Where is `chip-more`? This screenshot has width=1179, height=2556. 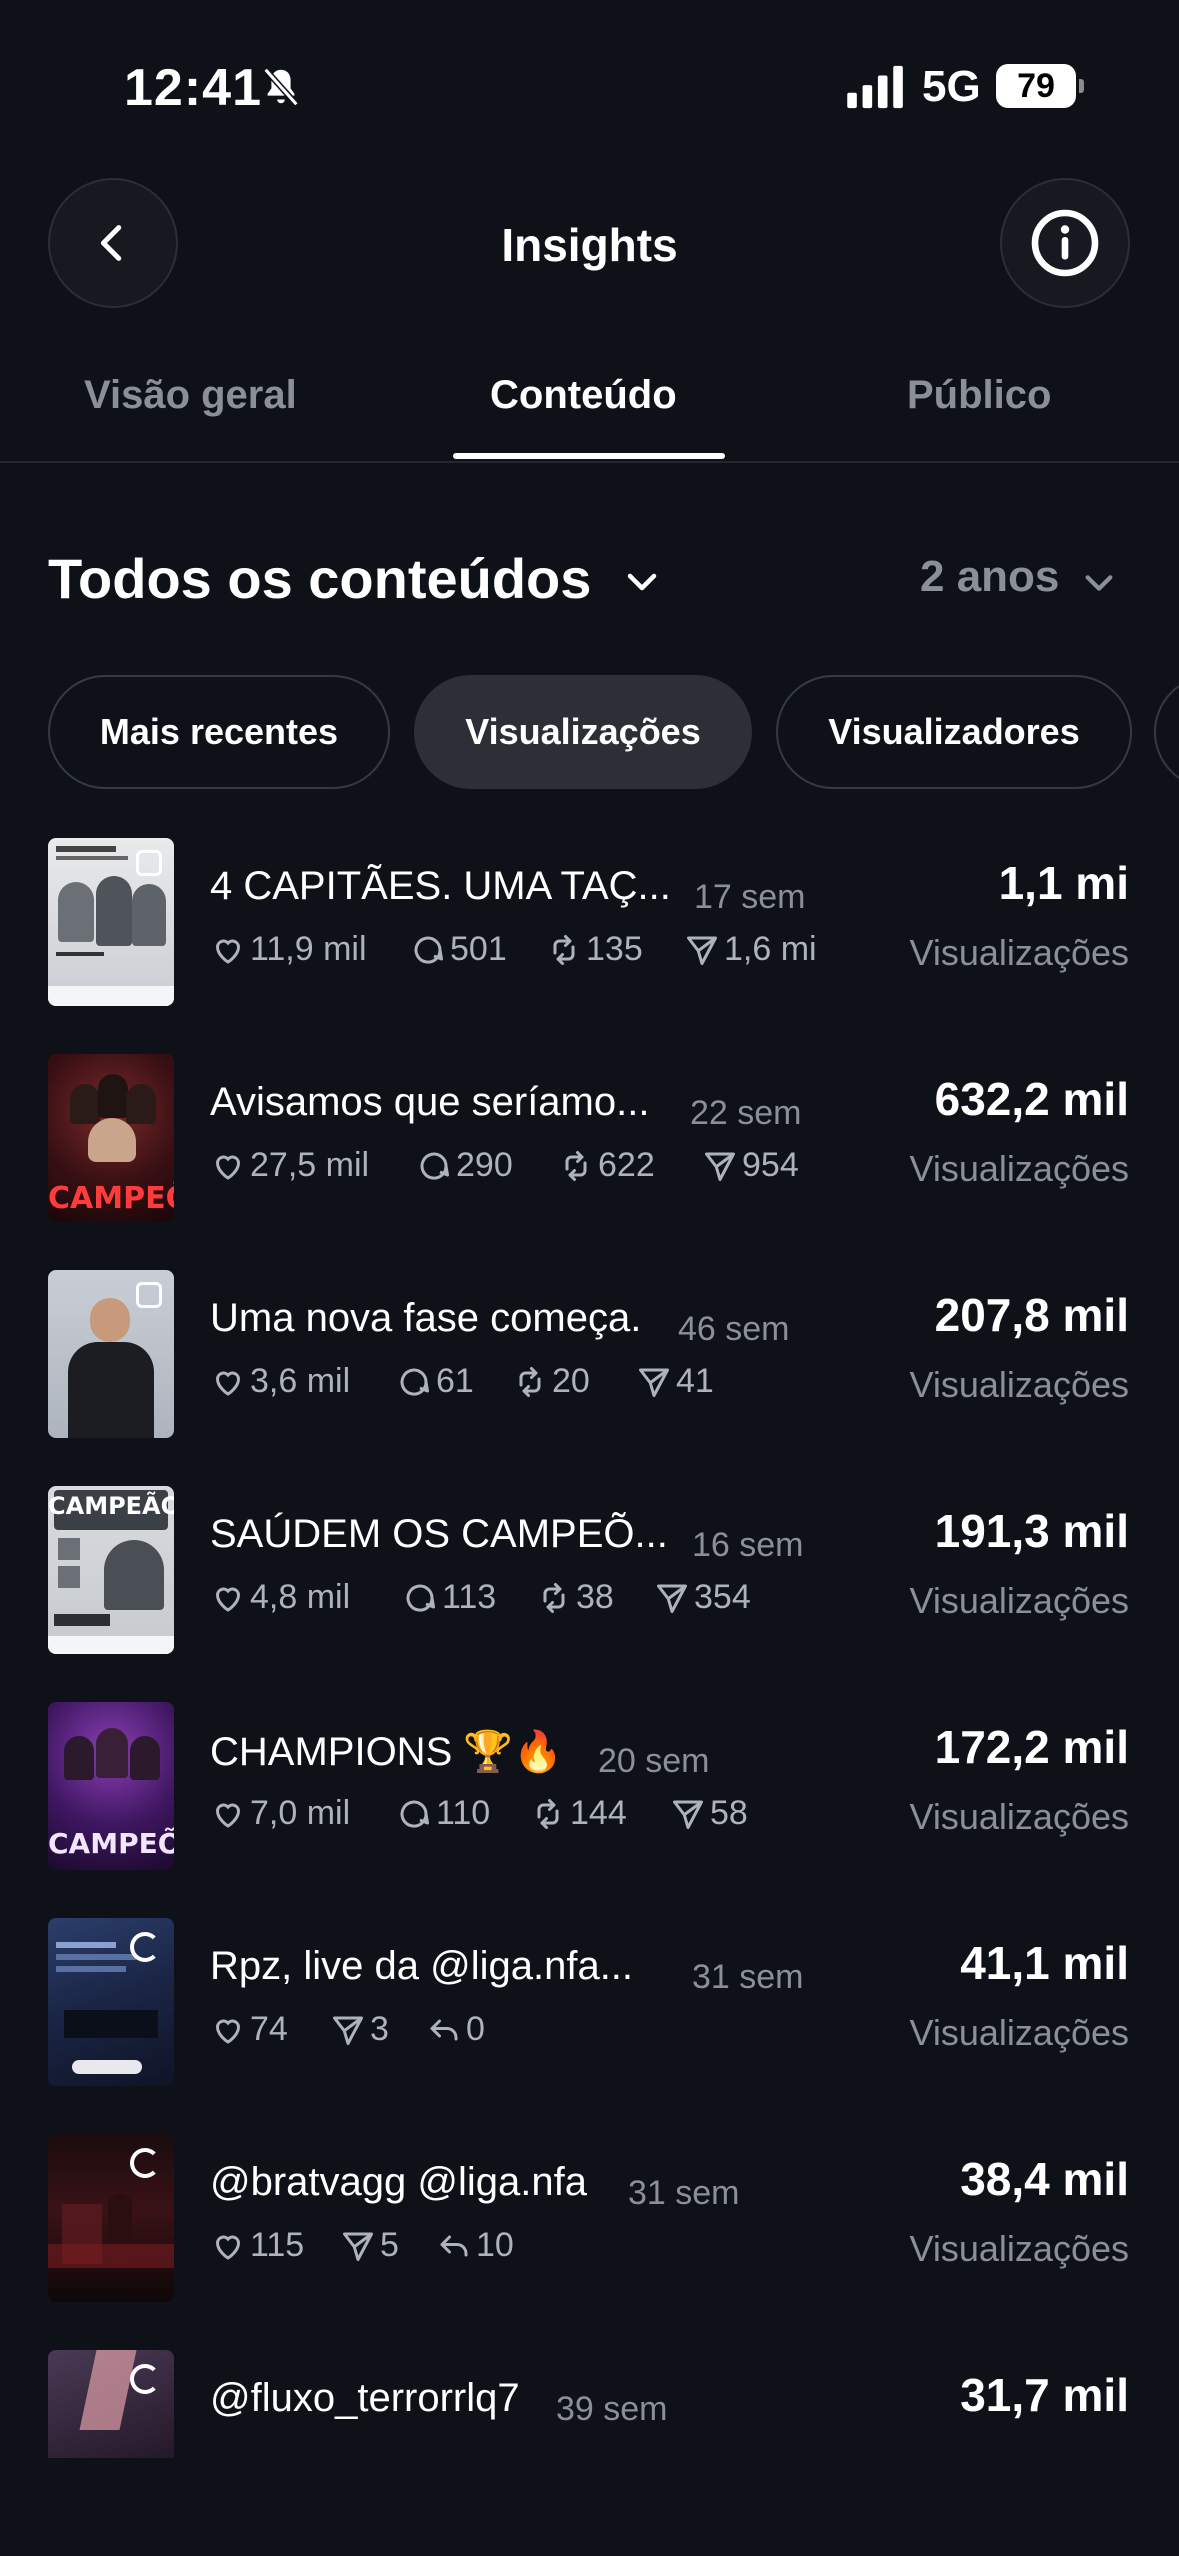 chip-more is located at coordinates (1166, 732).